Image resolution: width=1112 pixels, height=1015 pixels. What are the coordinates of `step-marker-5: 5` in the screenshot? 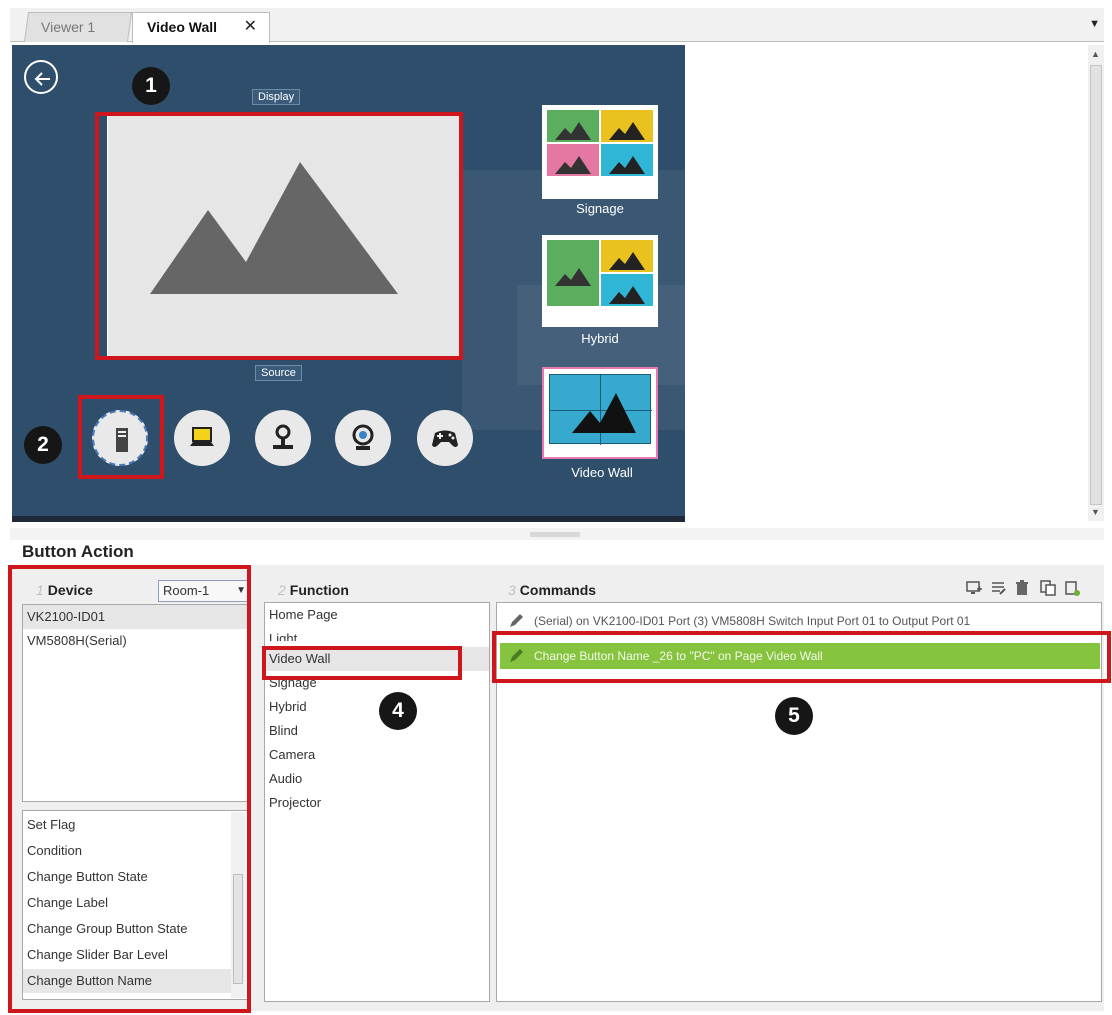 It's located at (794, 716).